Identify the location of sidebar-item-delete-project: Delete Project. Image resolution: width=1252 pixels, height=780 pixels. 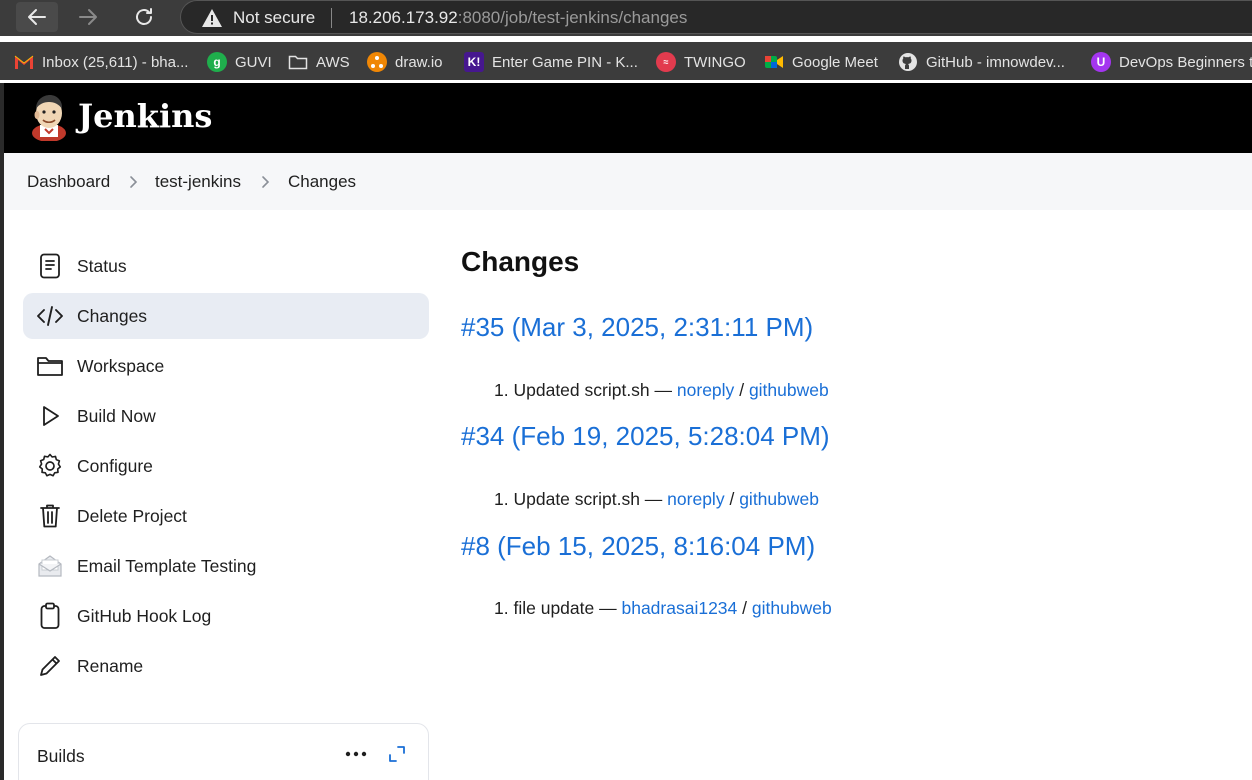
(226, 516).